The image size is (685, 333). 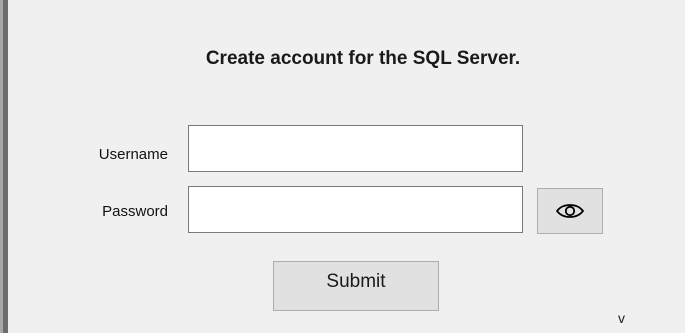 What do you see at coordinates (355, 209) in the screenshot?
I see `password-input` at bounding box center [355, 209].